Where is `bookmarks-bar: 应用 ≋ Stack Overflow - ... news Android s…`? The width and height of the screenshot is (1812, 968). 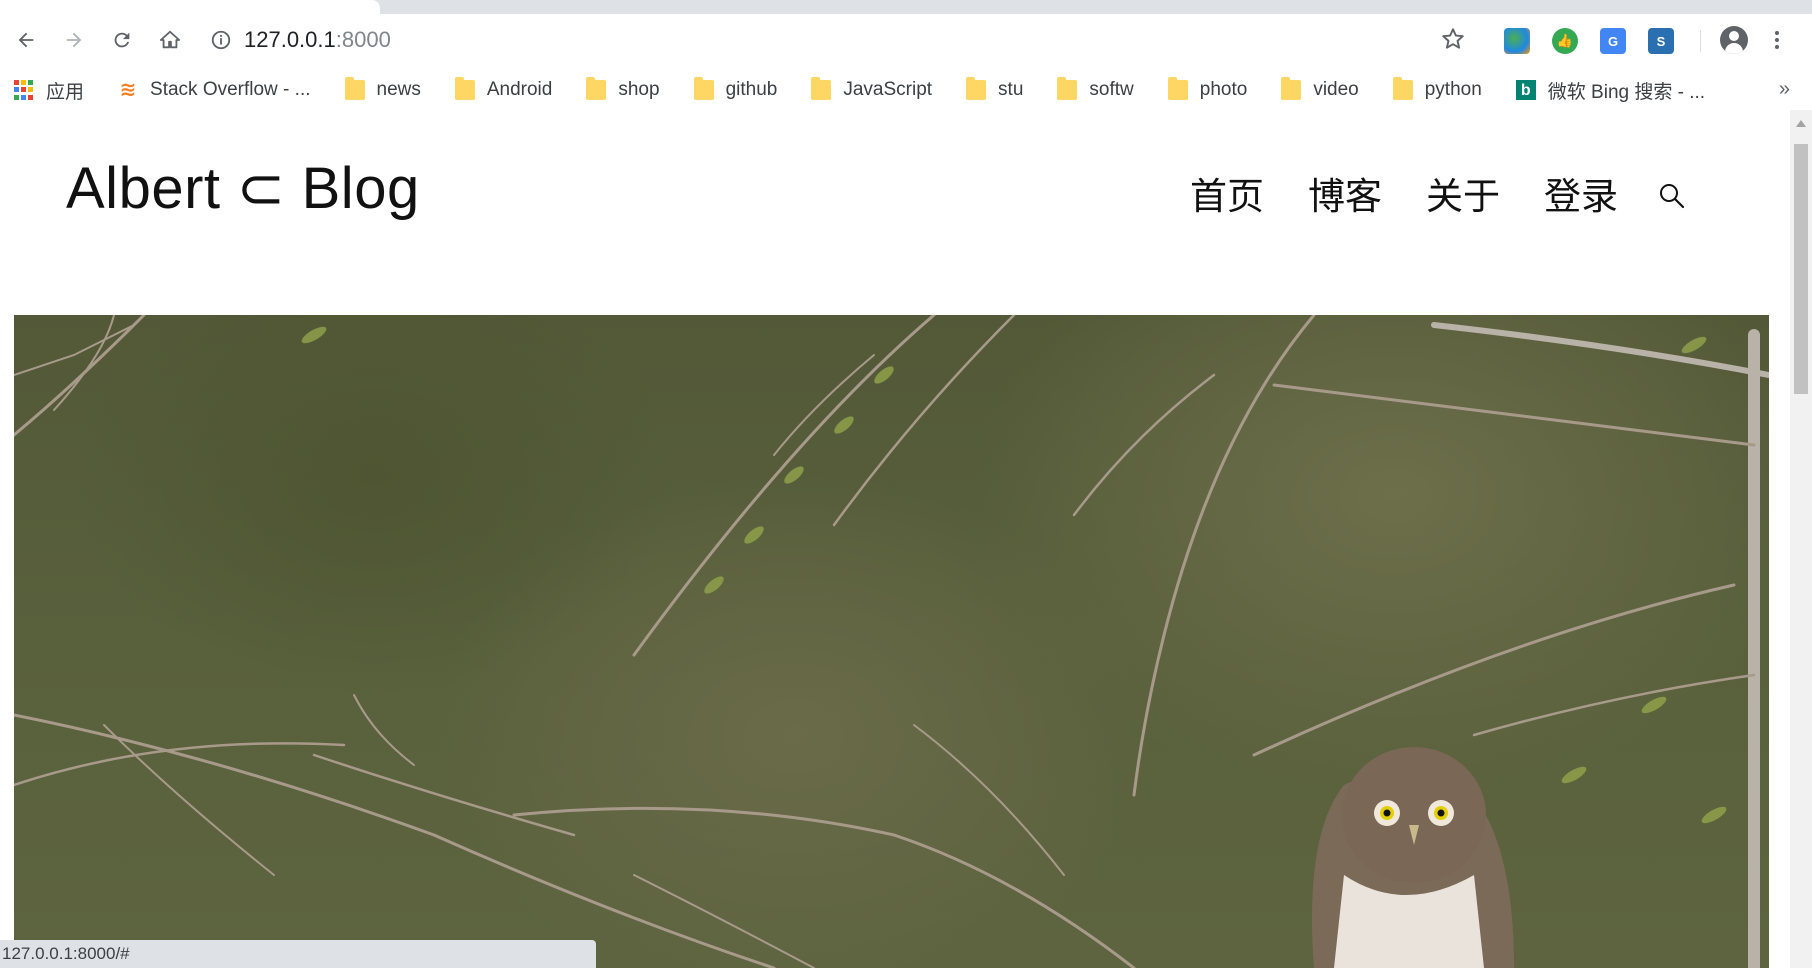
bookmarks-bar: 应用 ≋ Stack Overflow - ... news Android s… is located at coordinates (906, 90).